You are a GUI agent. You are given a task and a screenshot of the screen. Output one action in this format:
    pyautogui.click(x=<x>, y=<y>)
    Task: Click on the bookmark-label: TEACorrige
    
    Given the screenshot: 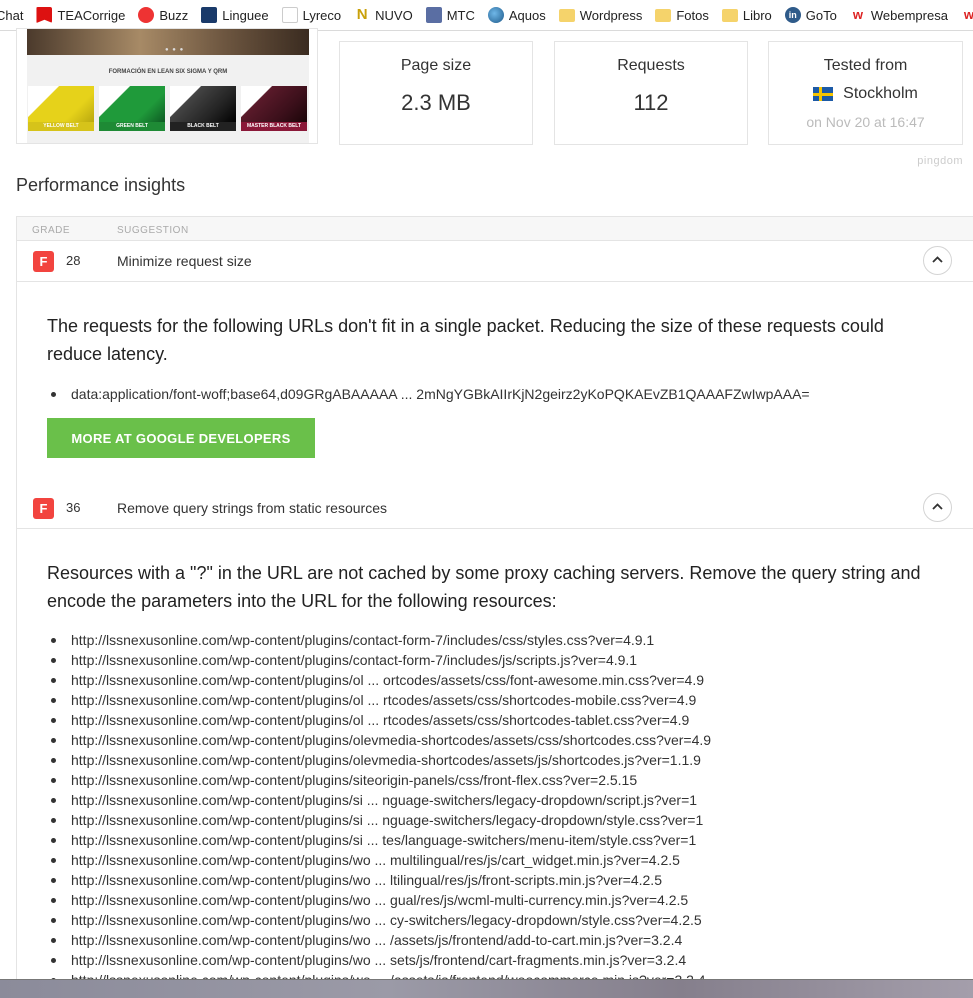 What is the action you would take?
    pyautogui.click(x=91, y=15)
    